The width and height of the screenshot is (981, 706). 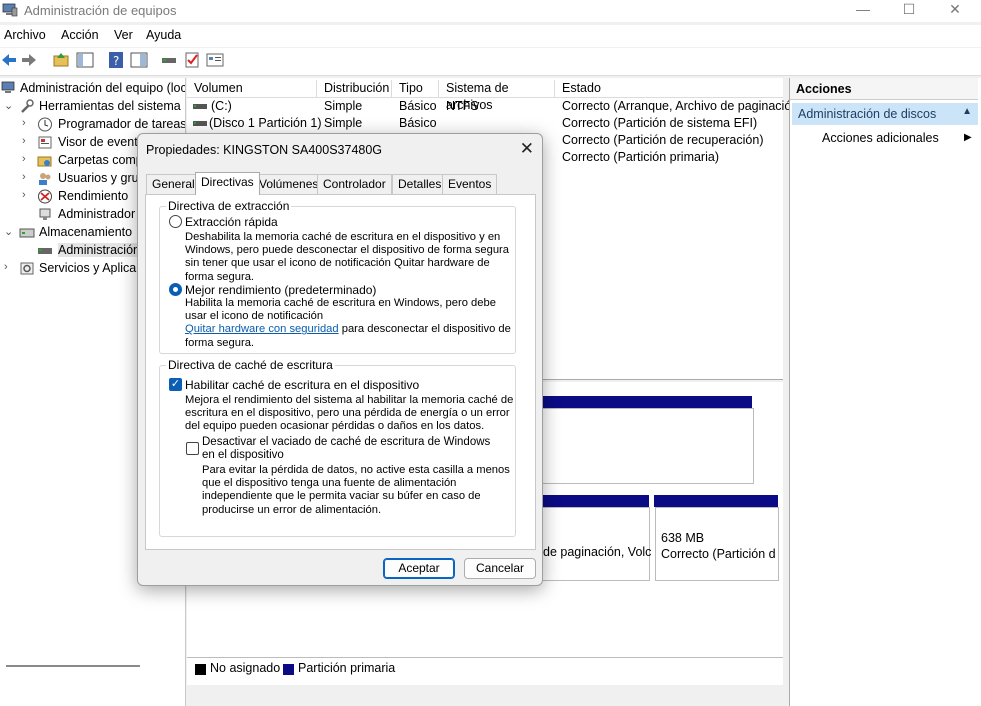 What do you see at coordinates (45, 251) in the screenshot?
I see `disk-management-icon` at bounding box center [45, 251].